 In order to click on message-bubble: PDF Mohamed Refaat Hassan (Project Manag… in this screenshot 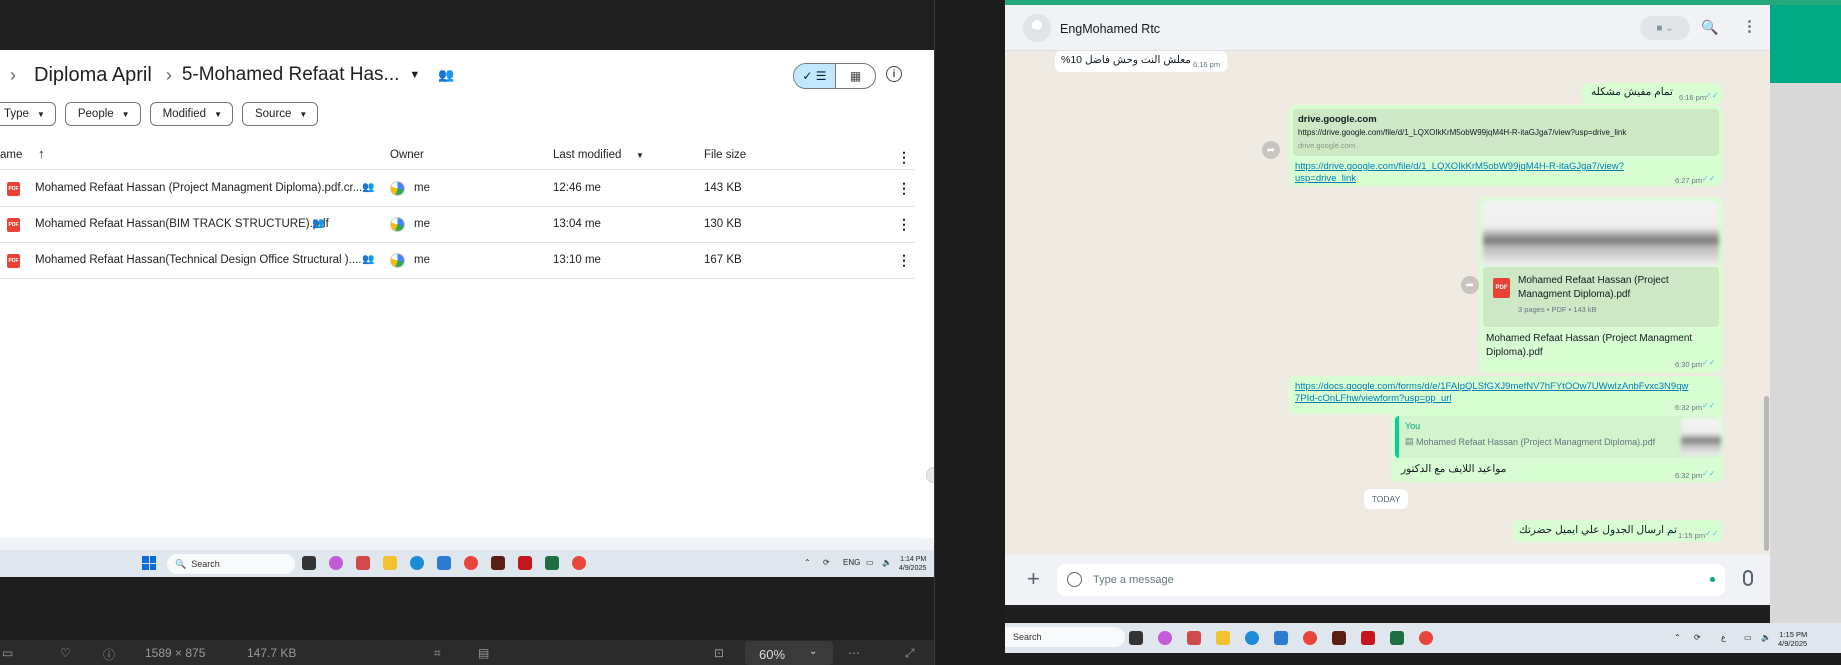, I will do `click(1601, 285)`.